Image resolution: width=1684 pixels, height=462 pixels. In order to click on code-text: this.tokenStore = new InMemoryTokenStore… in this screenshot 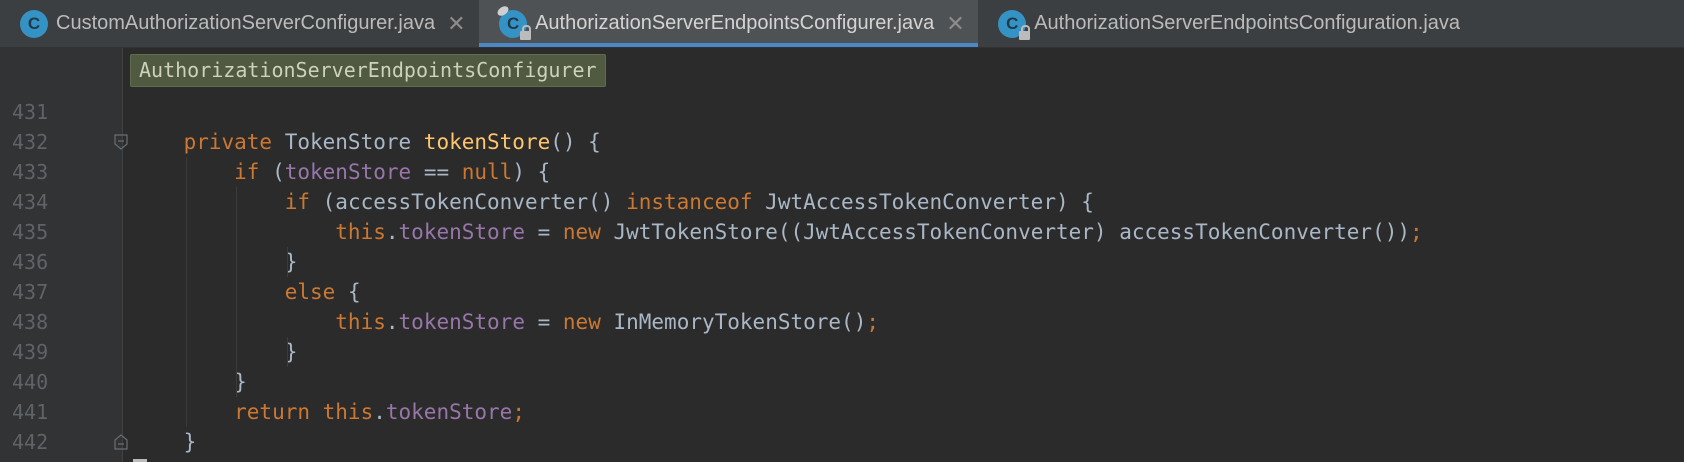, I will do `click(506, 322)`.